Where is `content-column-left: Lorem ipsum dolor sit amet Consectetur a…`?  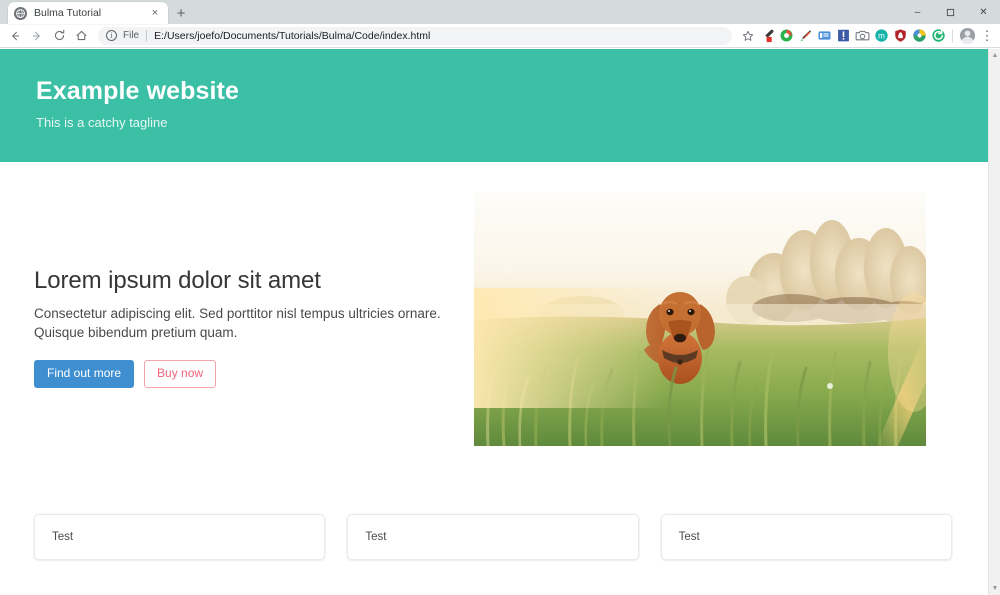
content-column-left: Lorem ipsum dolor sit amet Consectetur a… is located at coordinates (254, 290).